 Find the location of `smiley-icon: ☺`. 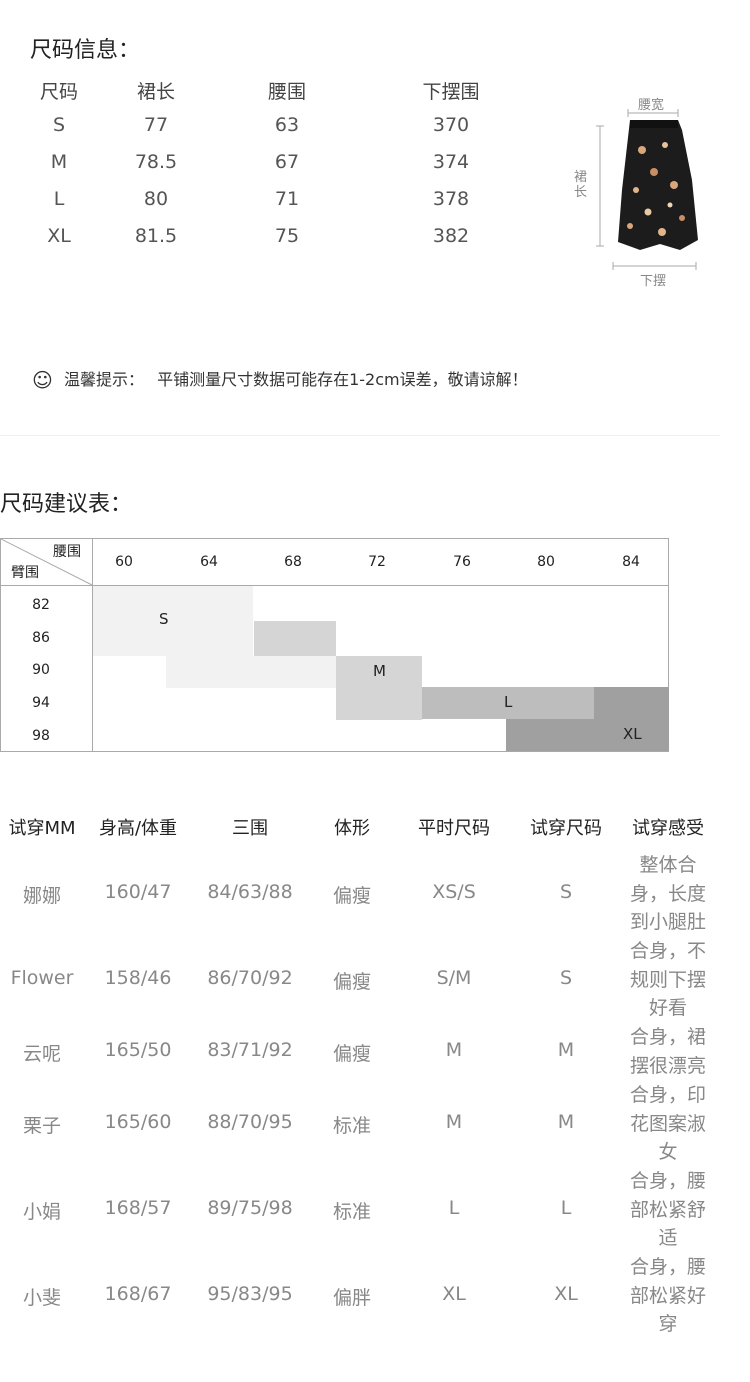

smiley-icon: ☺ is located at coordinates (42, 380).